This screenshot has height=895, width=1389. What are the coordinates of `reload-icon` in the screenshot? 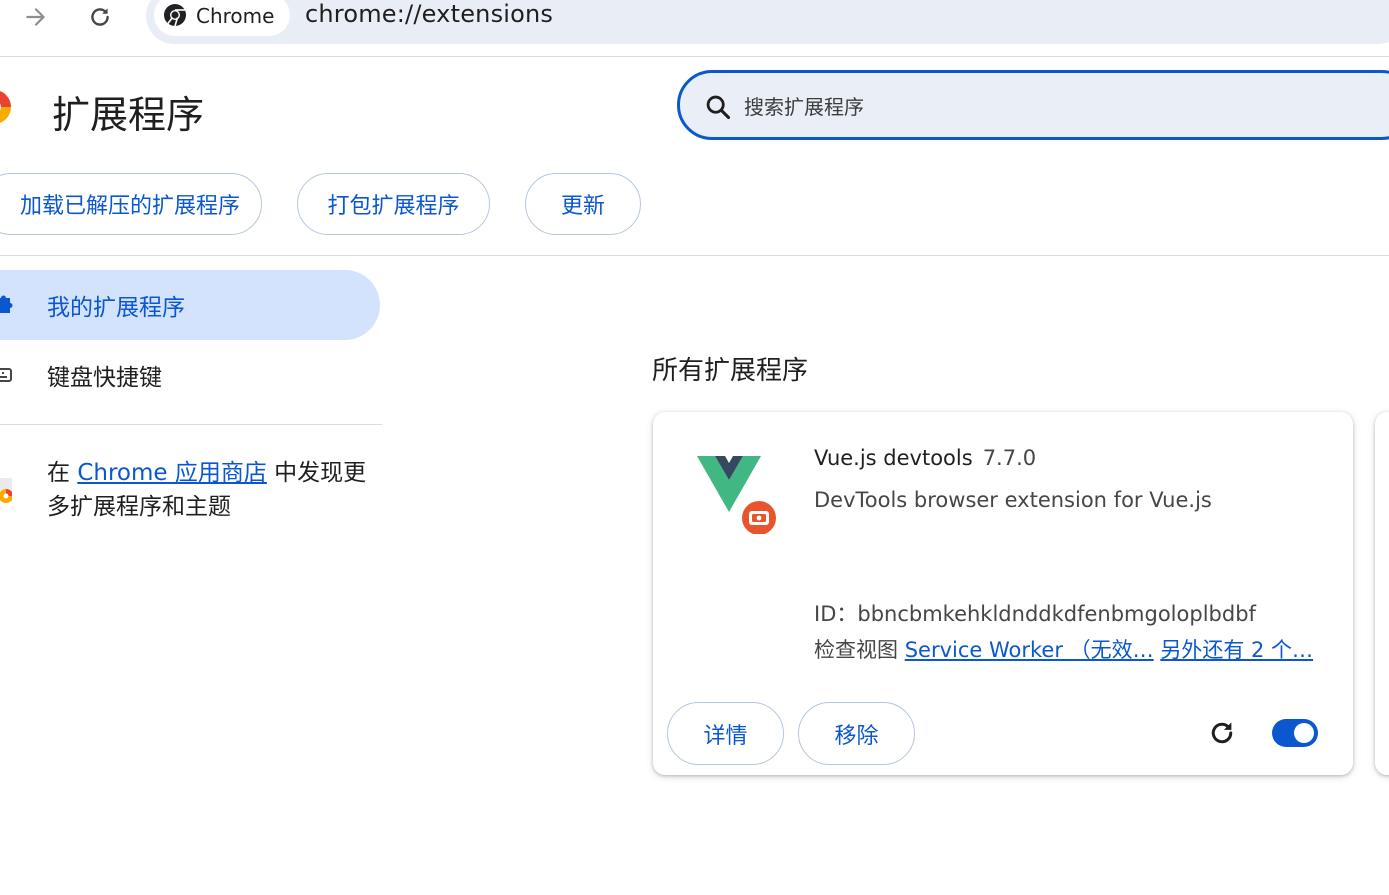 It's located at (100, 17).